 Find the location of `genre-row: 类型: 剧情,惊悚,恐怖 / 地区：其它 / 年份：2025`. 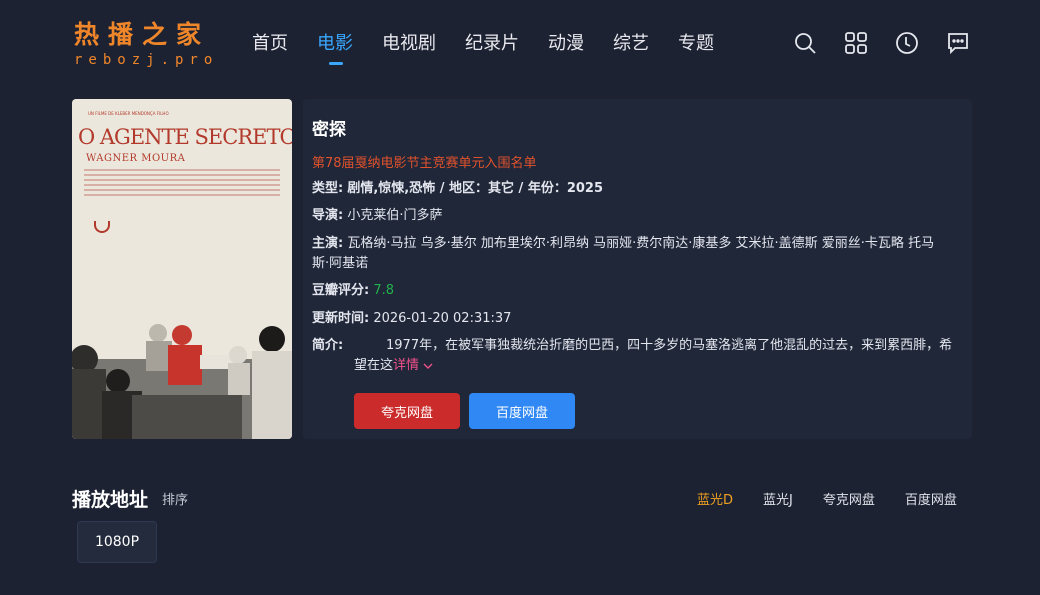

genre-row: 类型: 剧情,惊悚,恐怖 / 地区：其它 / 年份：2025 is located at coordinates (457, 189).